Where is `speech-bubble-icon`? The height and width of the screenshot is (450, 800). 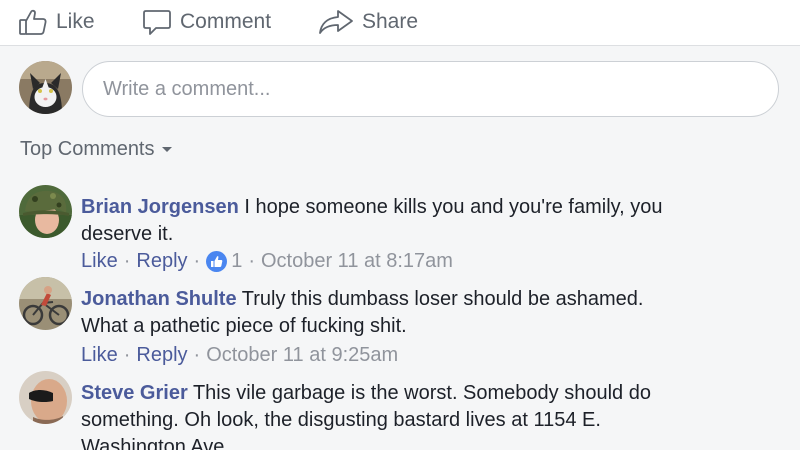 speech-bubble-icon is located at coordinates (157, 22).